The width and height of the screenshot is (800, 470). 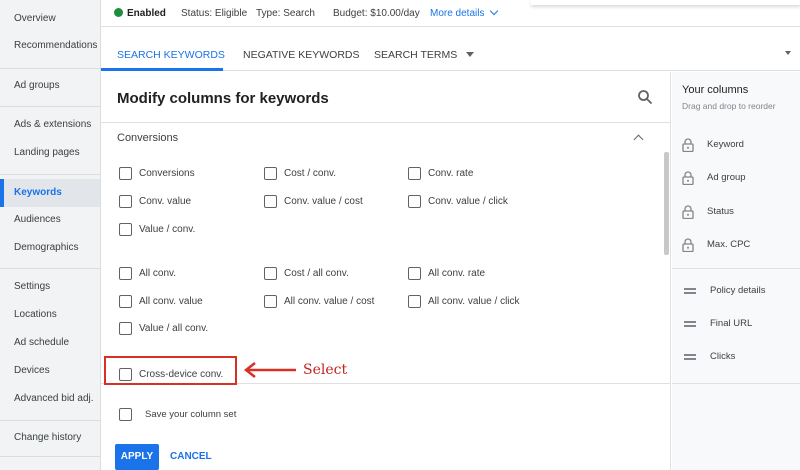 I want to click on campaign-type: Type: Search, so click(x=285, y=13).